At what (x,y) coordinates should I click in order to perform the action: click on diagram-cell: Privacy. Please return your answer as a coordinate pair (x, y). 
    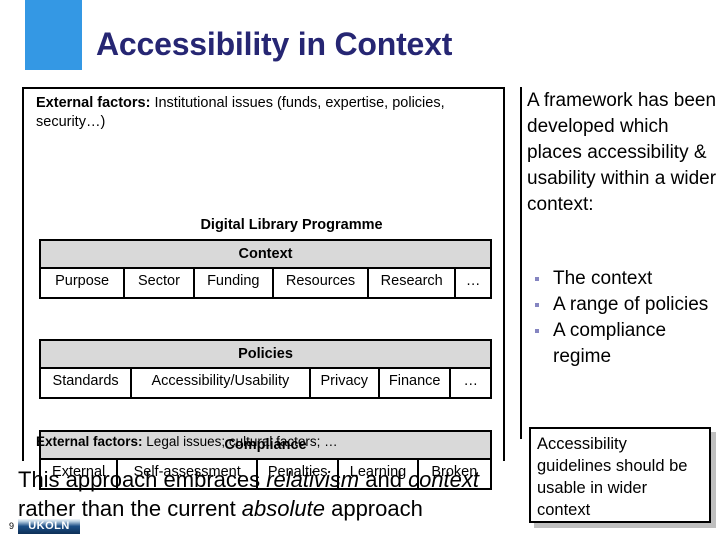
    Looking at the image, I should click on (345, 383).